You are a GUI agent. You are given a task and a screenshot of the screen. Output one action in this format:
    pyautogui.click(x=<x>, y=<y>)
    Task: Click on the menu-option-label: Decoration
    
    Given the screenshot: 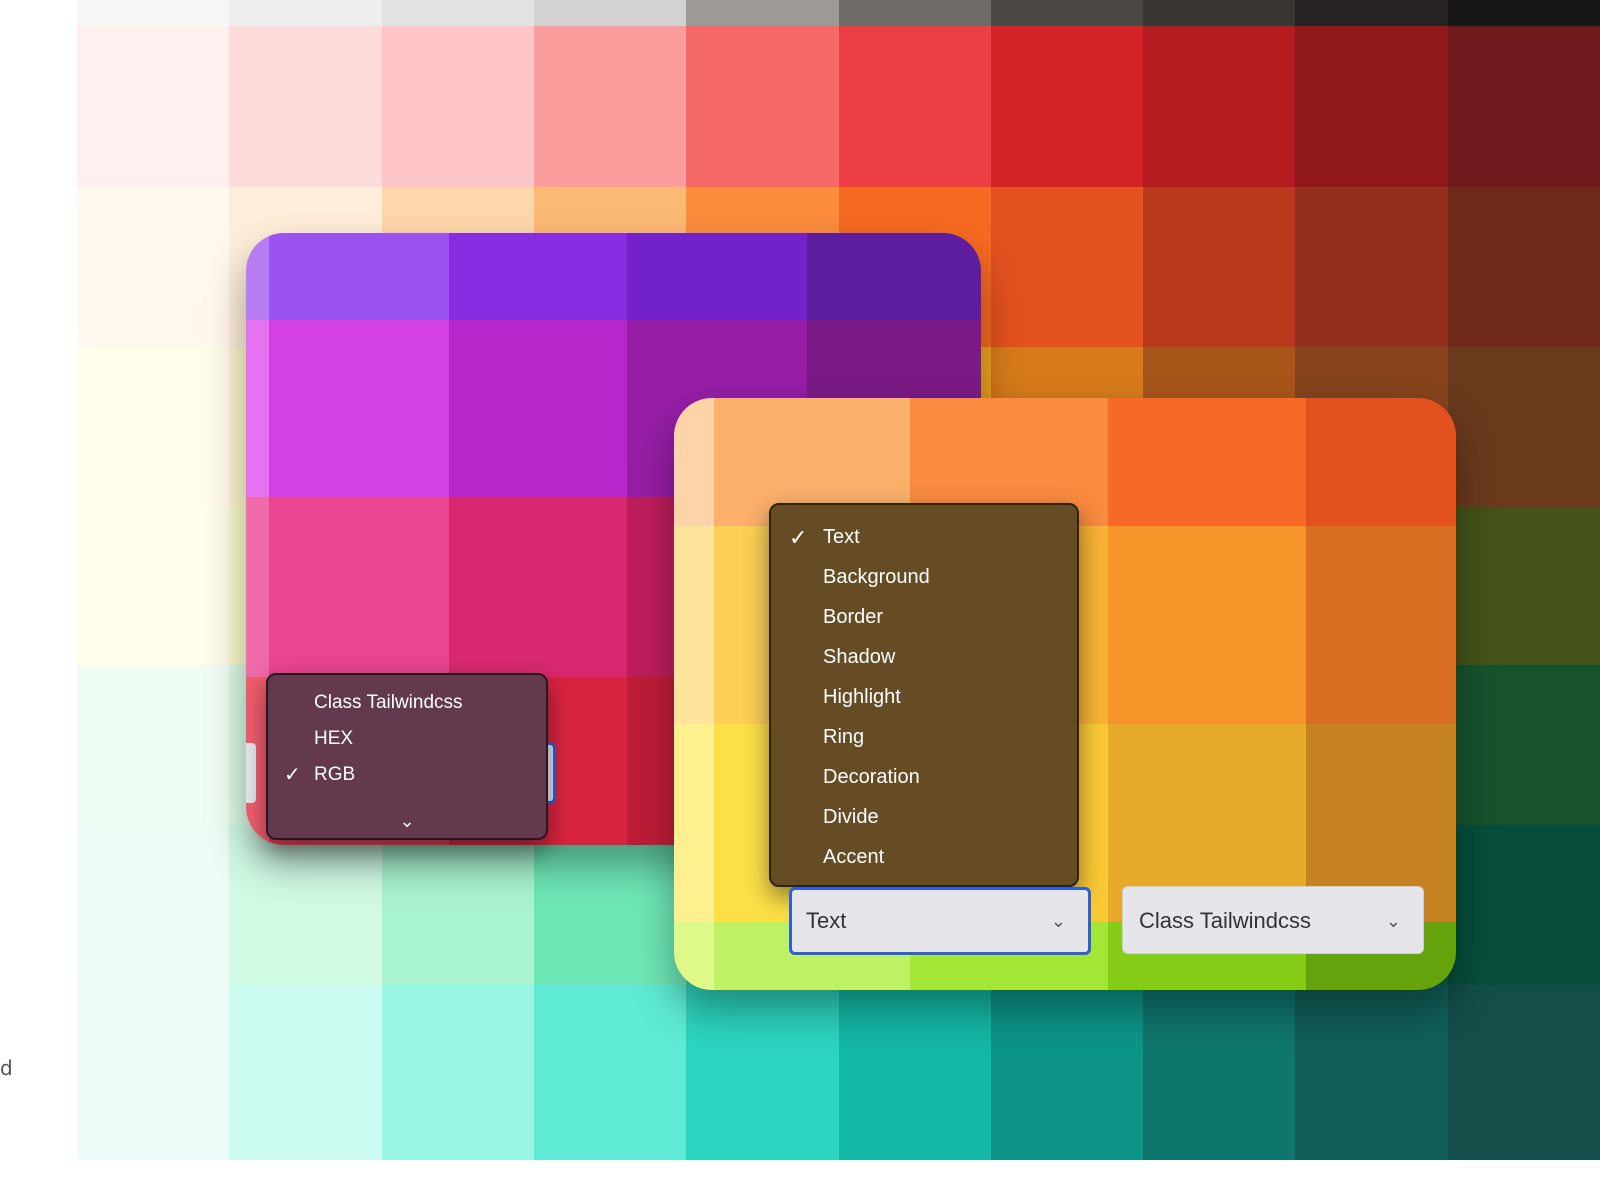 What is the action you would take?
    pyautogui.click(x=871, y=777)
    